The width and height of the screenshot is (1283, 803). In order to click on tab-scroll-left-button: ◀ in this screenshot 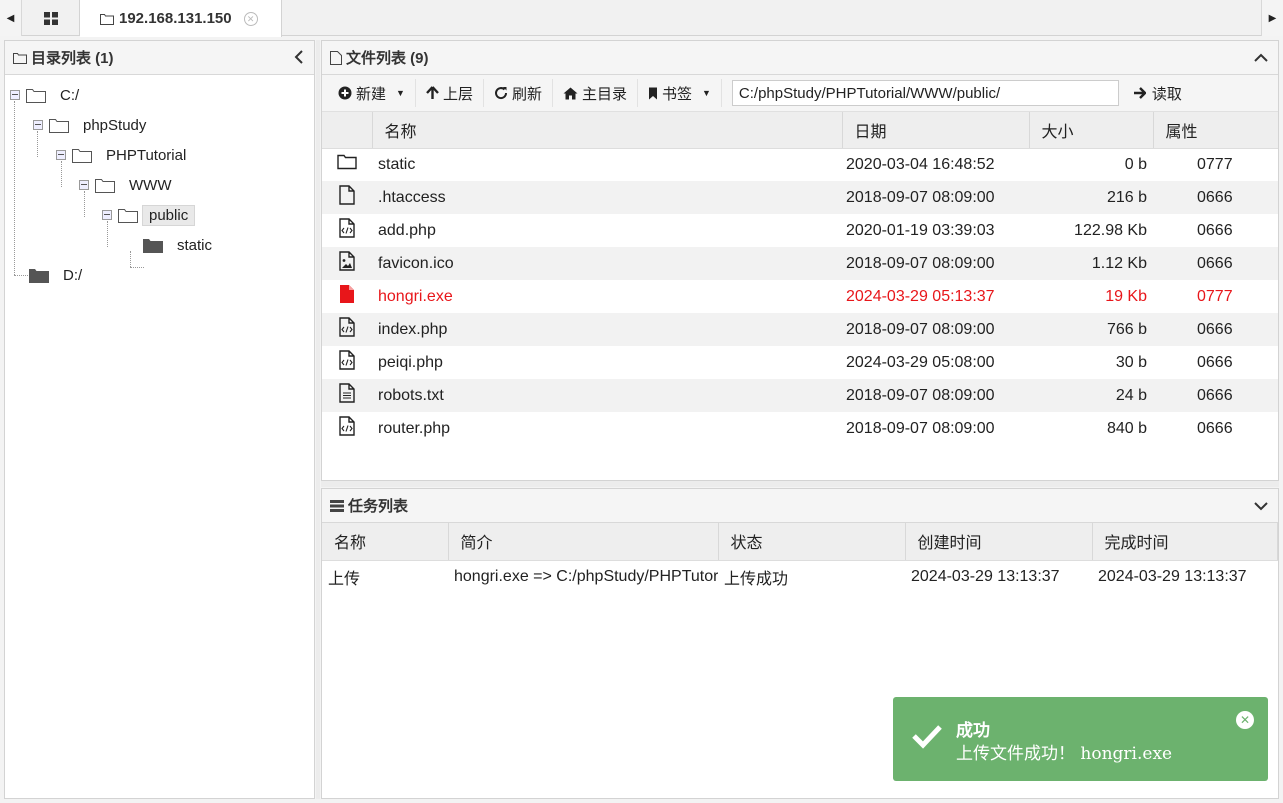, I will do `click(11, 18)`.